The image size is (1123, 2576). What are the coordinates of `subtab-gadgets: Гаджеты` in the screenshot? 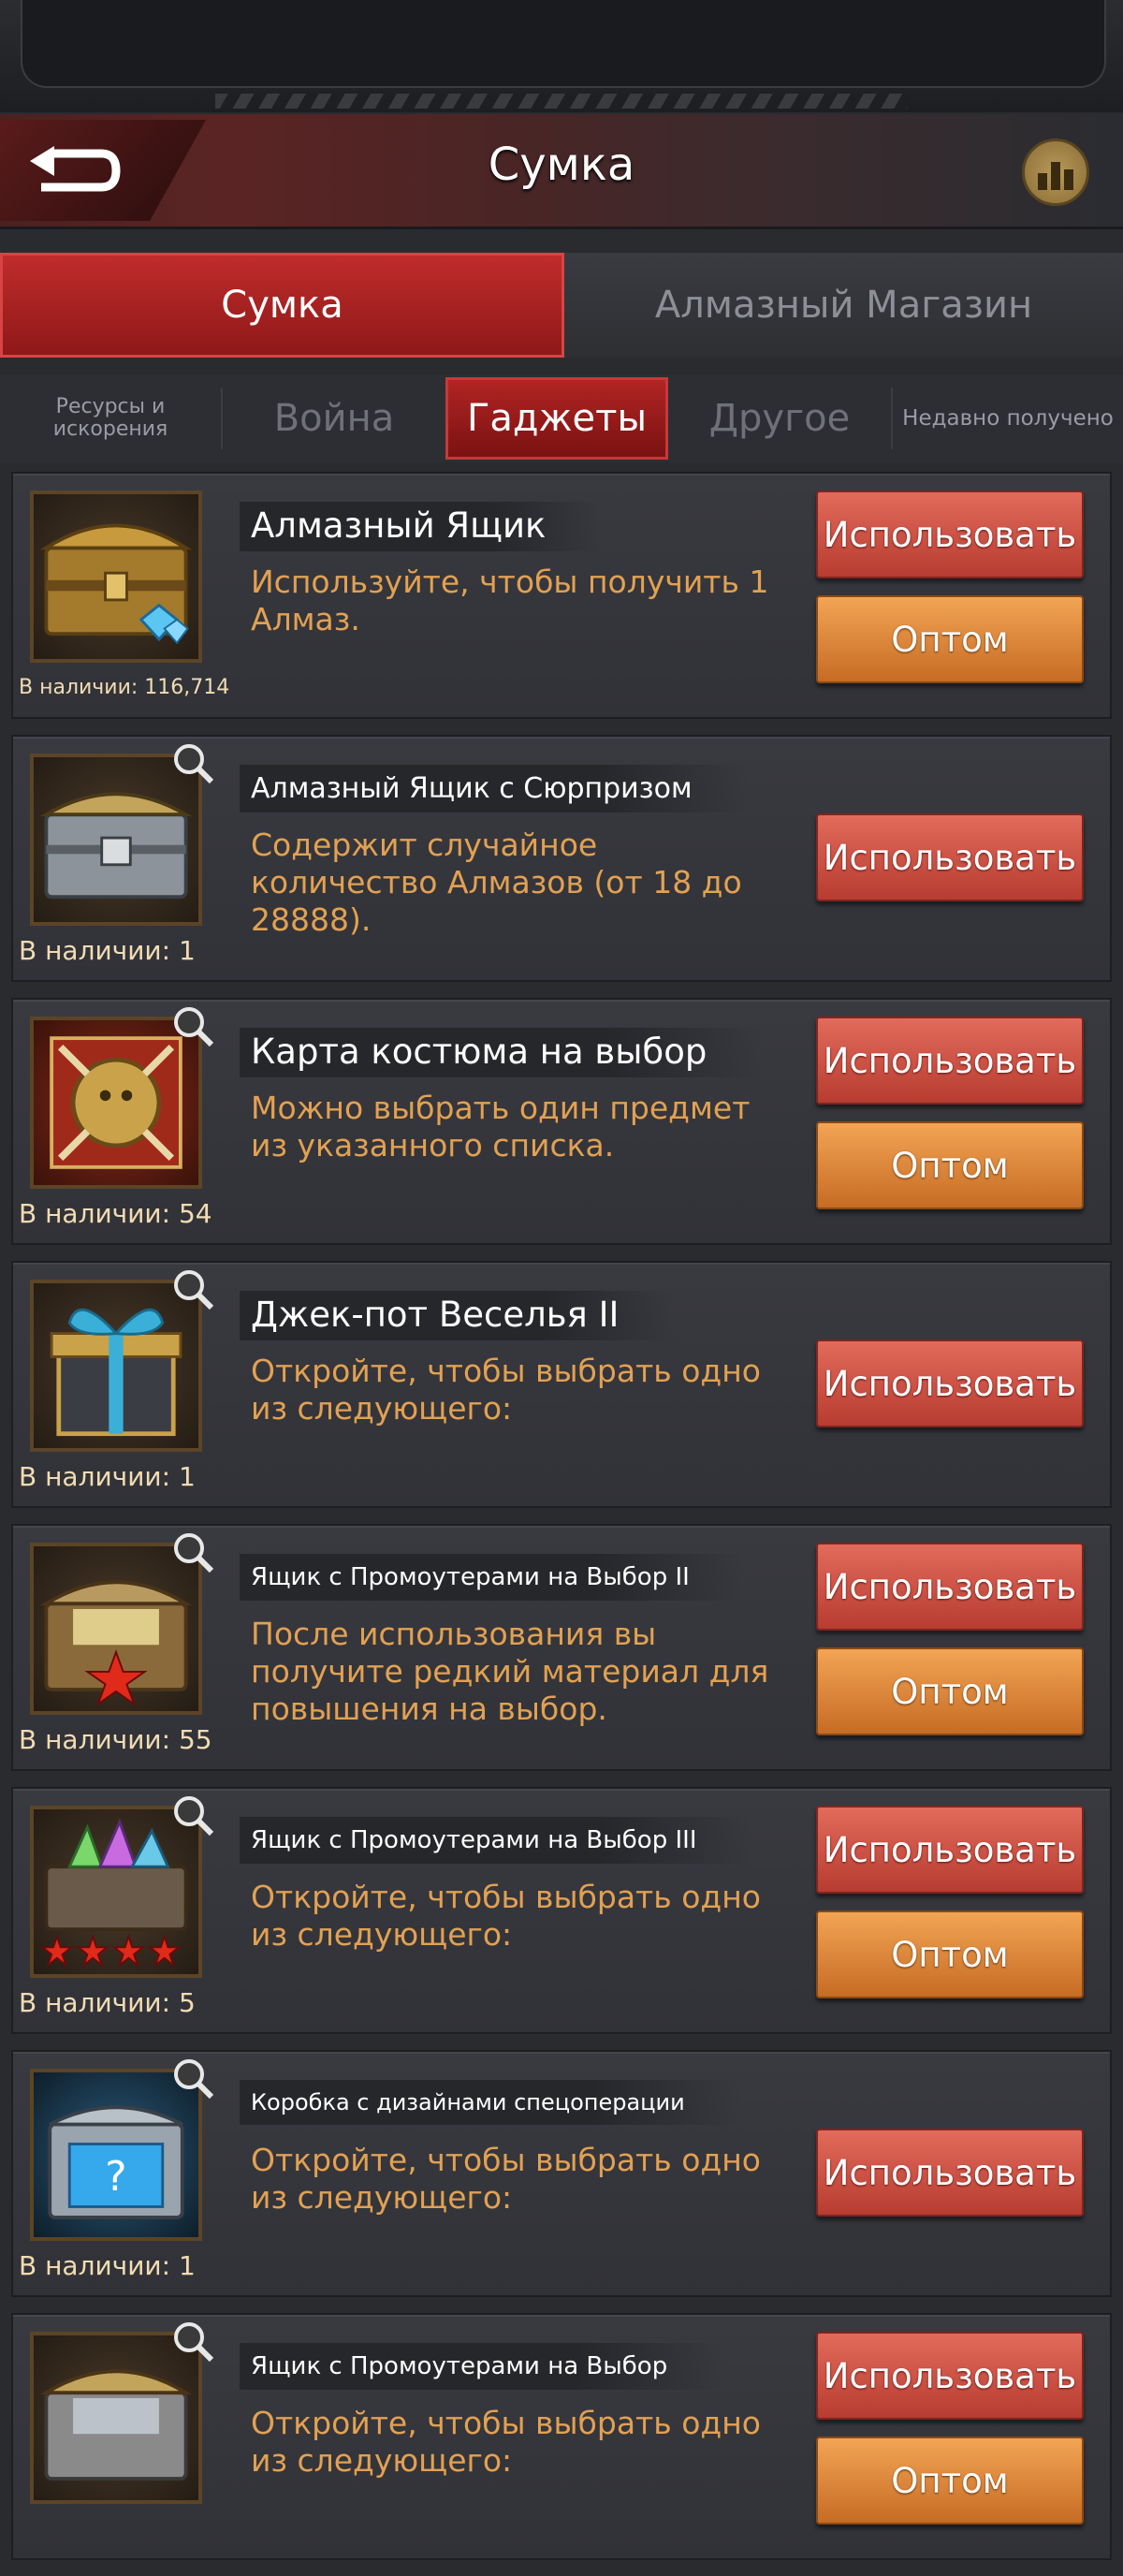 It's located at (556, 418).